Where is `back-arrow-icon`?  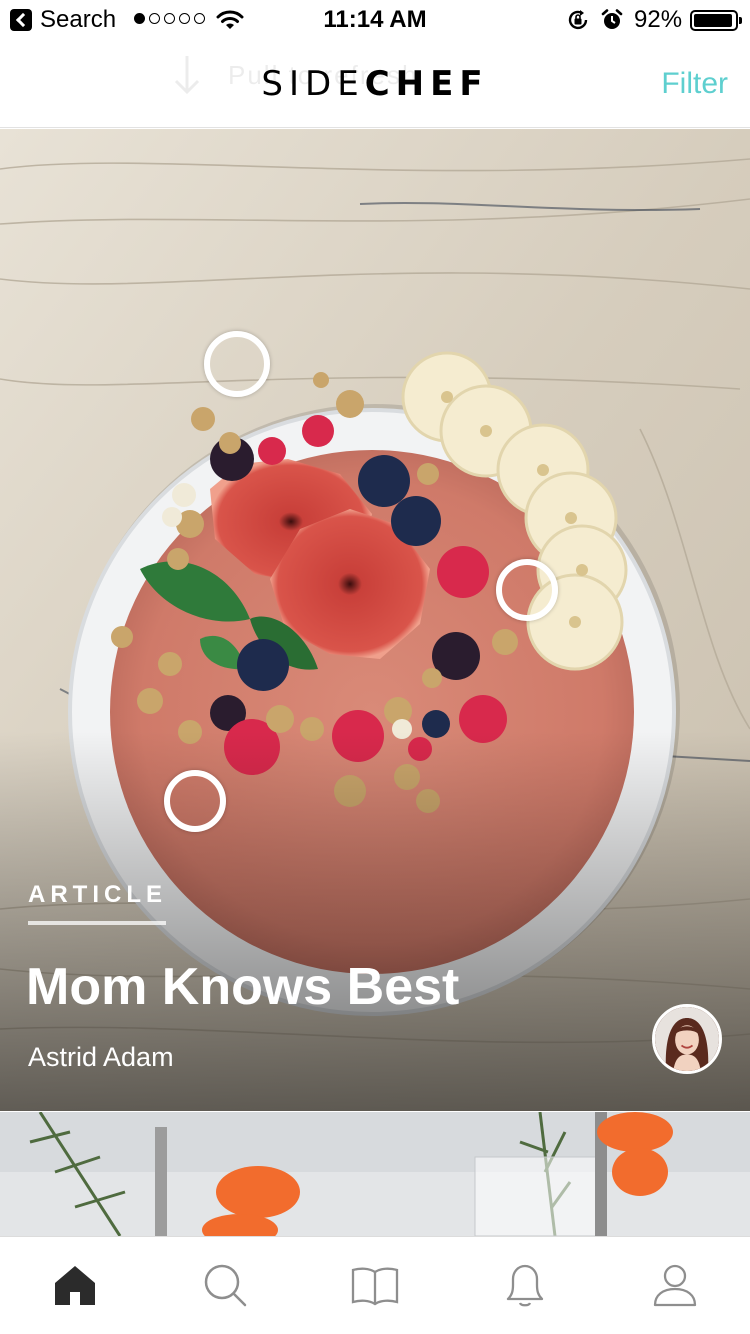
back-arrow-icon is located at coordinates (21, 20).